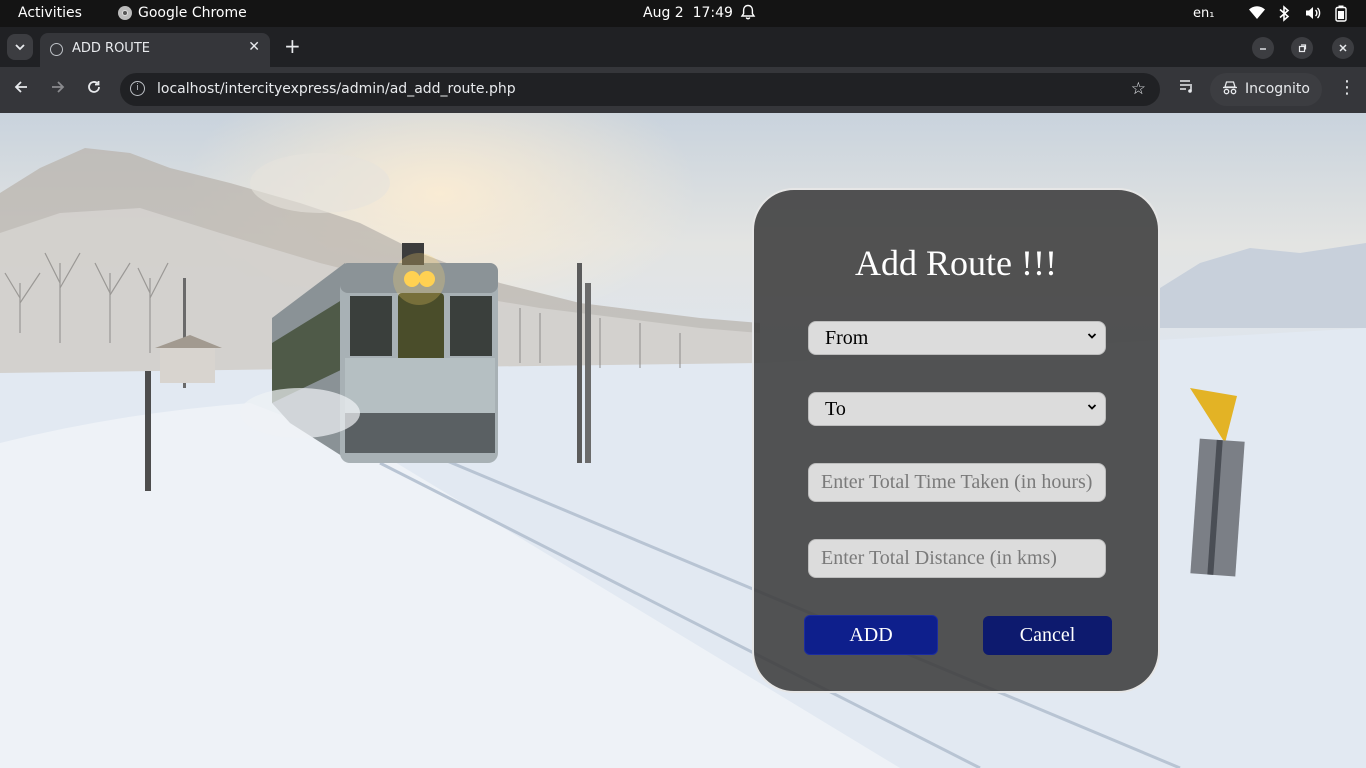 This screenshot has height=768, width=1366. What do you see at coordinates (957, 409) in the screenshot?
I see `to-select: To` at bounding box center [957, 409].